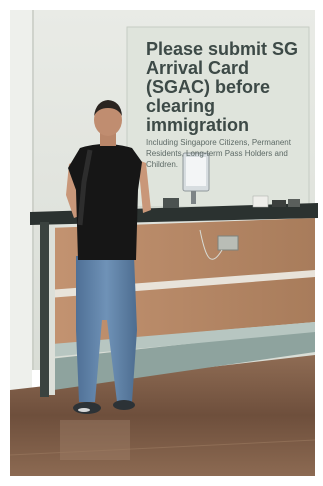  I want to click on power-outlet, so click(228, 243).